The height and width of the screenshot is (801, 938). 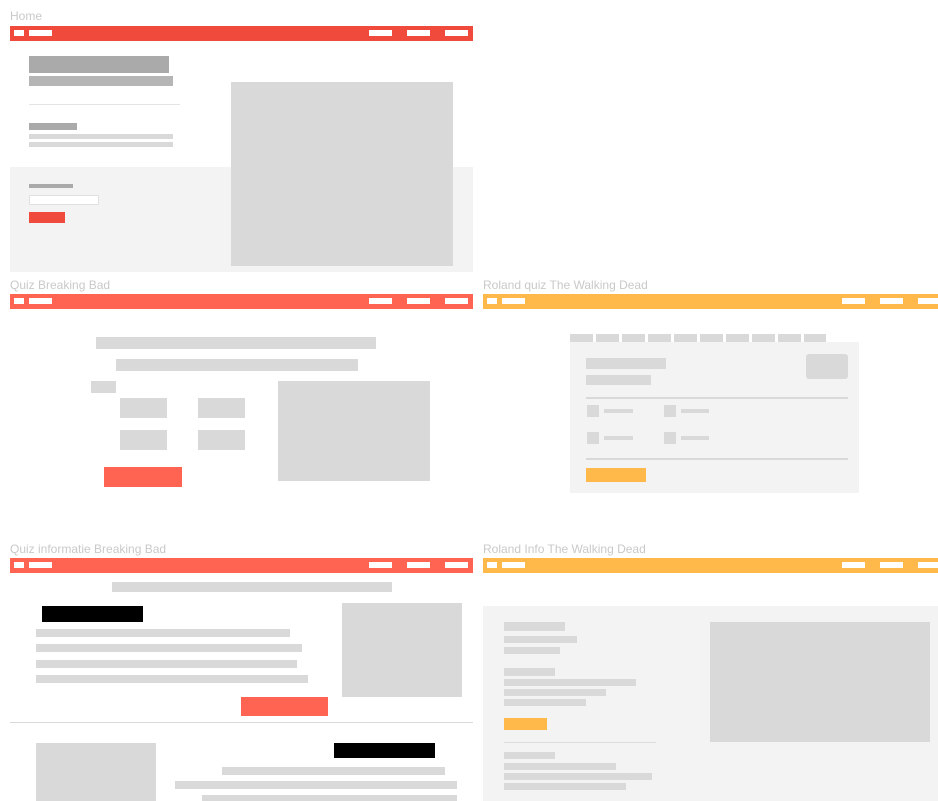 I want to click on quiz-card-subtitle-placeholder, so click(x=618, y=380).